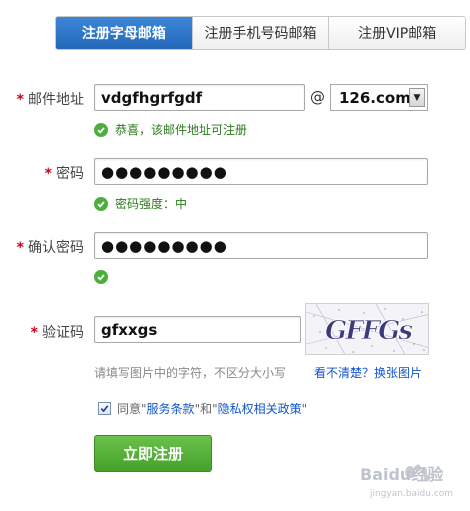 This screenshot has height=511, width=470. What do you see at coordinates (396, 33) in the screenshot?
I see `tab-vip-email: 注册VIP邮箱` at bounding box center [396, 33].